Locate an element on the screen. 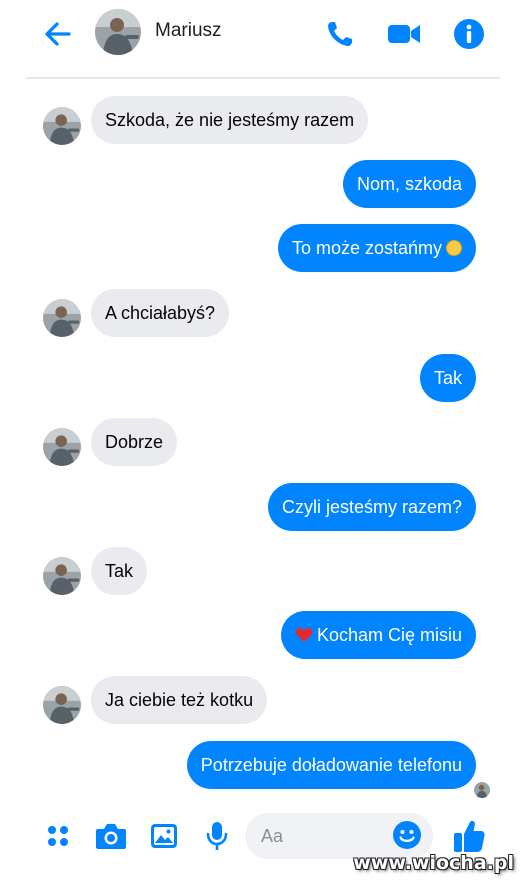 The image size is (526, 886). like-button is located at coordinates (469, 836).